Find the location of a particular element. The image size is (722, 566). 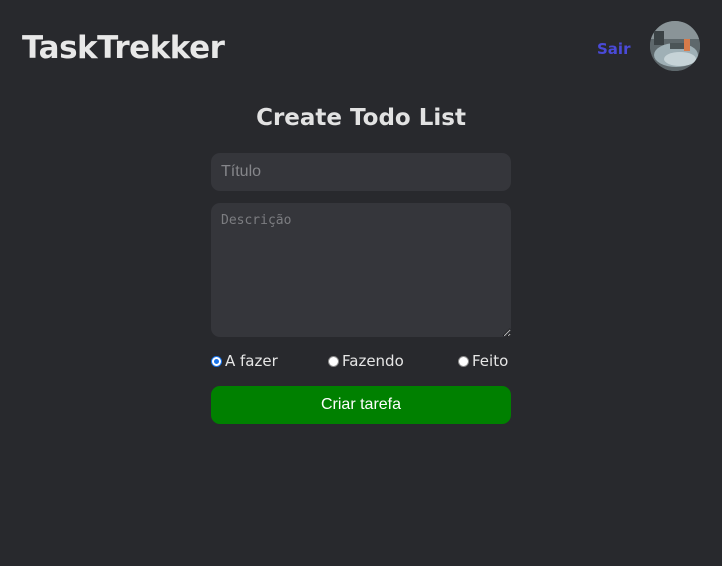

user-avatar-icon is located at coordinates (675, 46).